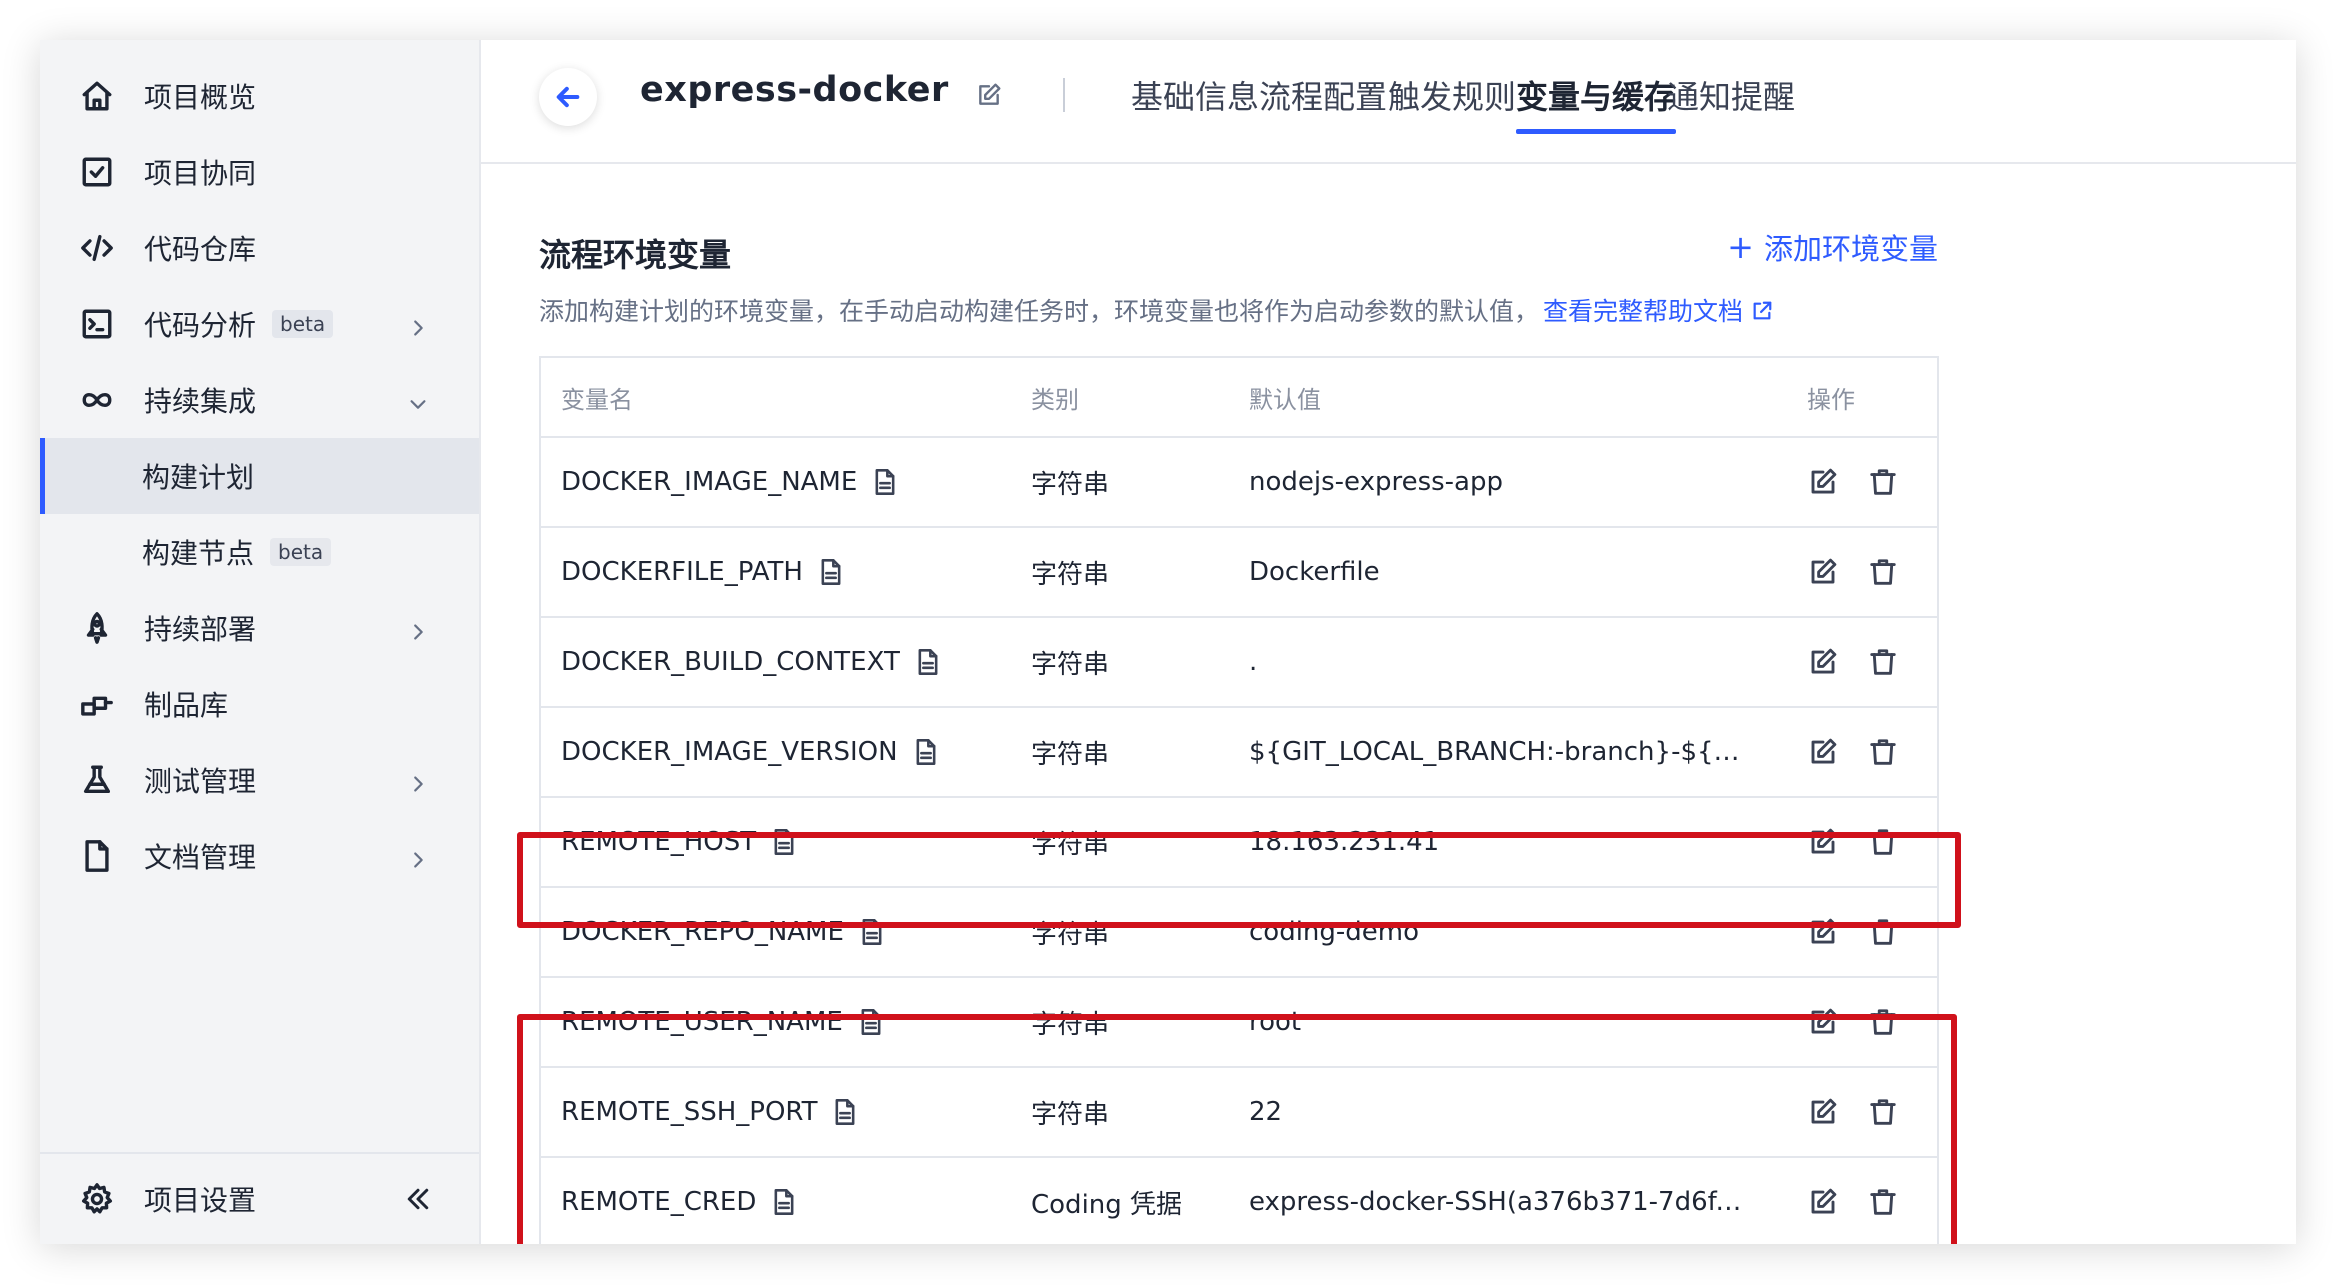 The image size is (2336, 1286). I want to click on table-row: DOCKER_REPO_NAME 字符串 coding-demo, so click(1239, 933).